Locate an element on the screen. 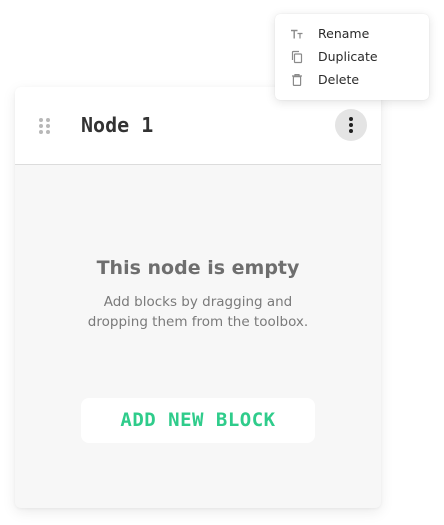 The image size is (444, 525). trash-icon is located at coordinates (297, 80).